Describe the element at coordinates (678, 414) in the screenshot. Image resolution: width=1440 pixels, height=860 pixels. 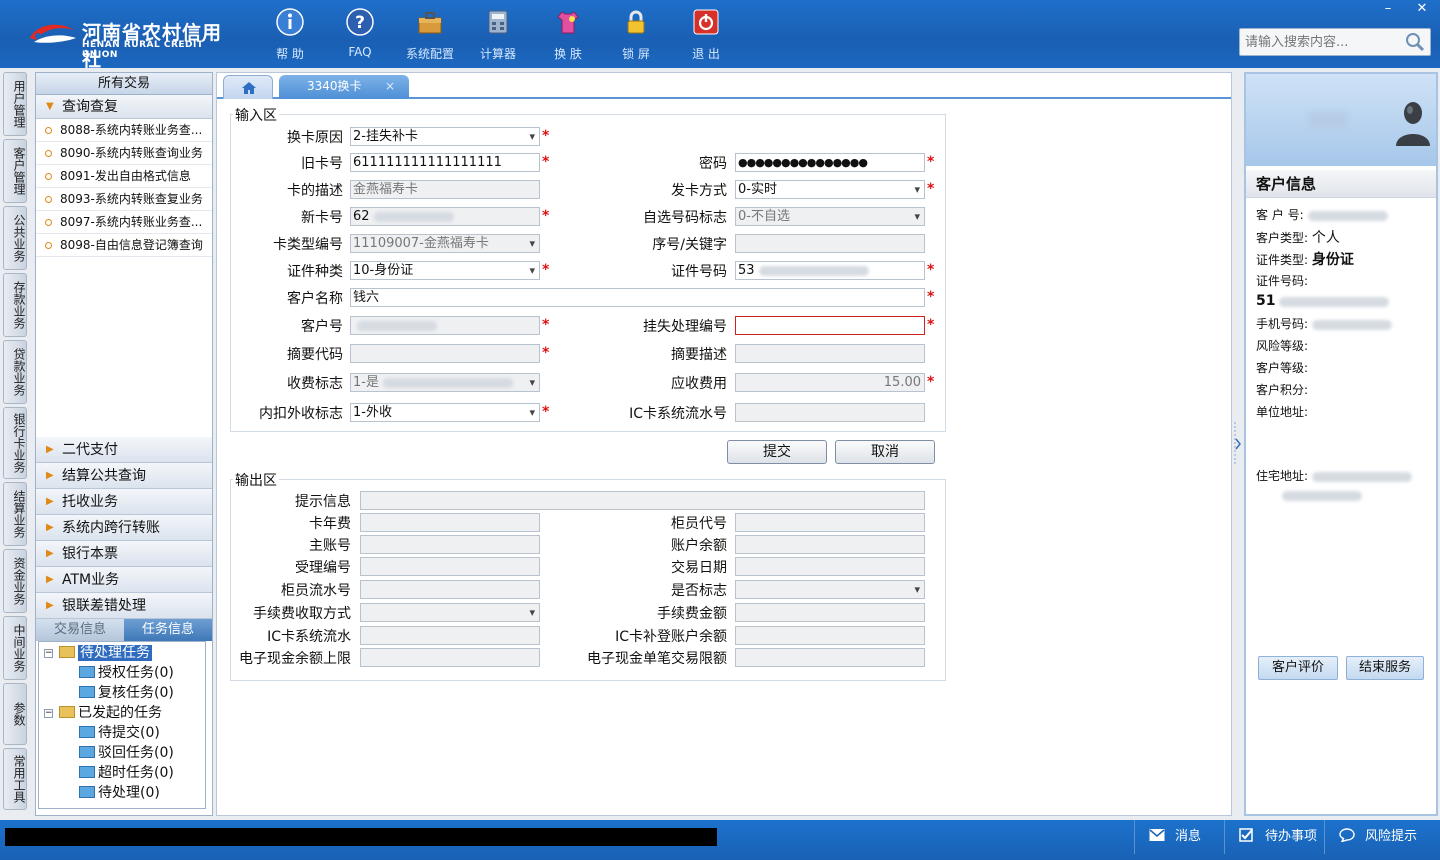
I see `ic-serial-label: IC卡系统流水号` at that location.